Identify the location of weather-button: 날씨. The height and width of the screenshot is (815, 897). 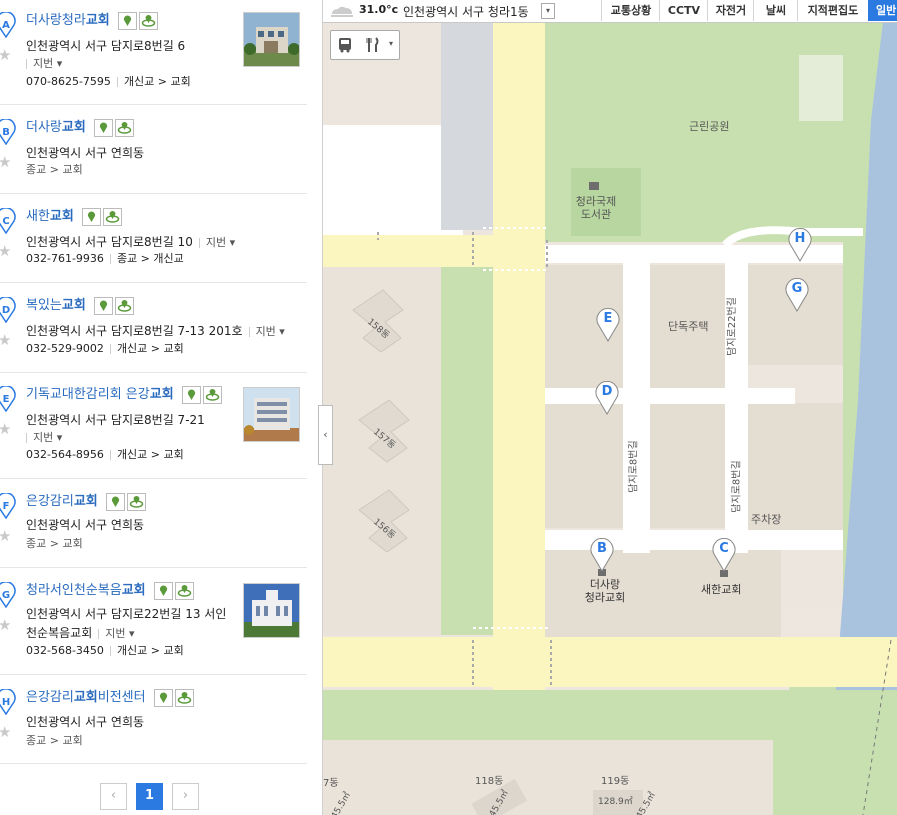
(775, 10).